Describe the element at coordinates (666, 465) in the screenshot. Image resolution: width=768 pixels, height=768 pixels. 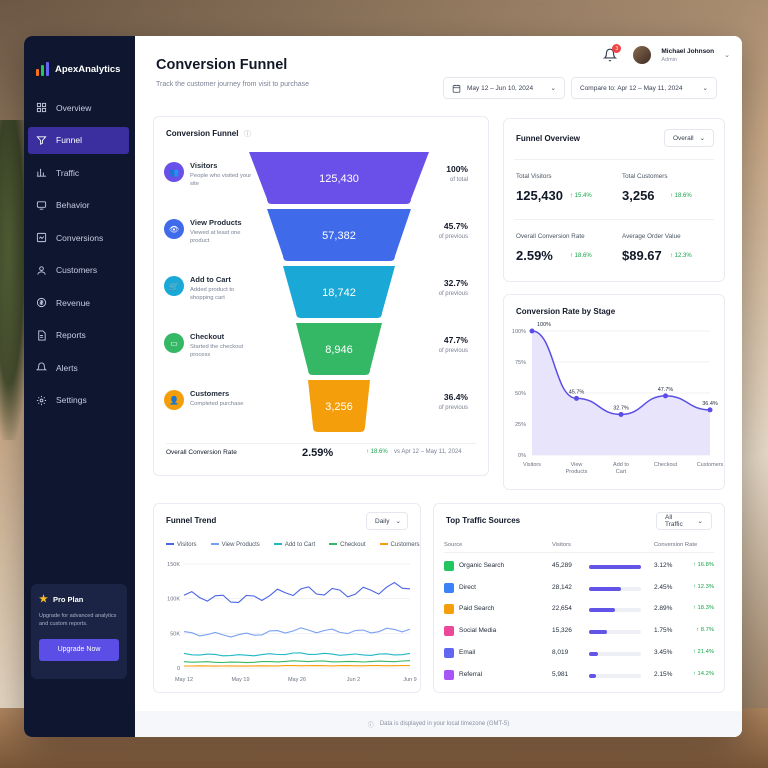
I see `x-tick-label: Checkout` at that location.